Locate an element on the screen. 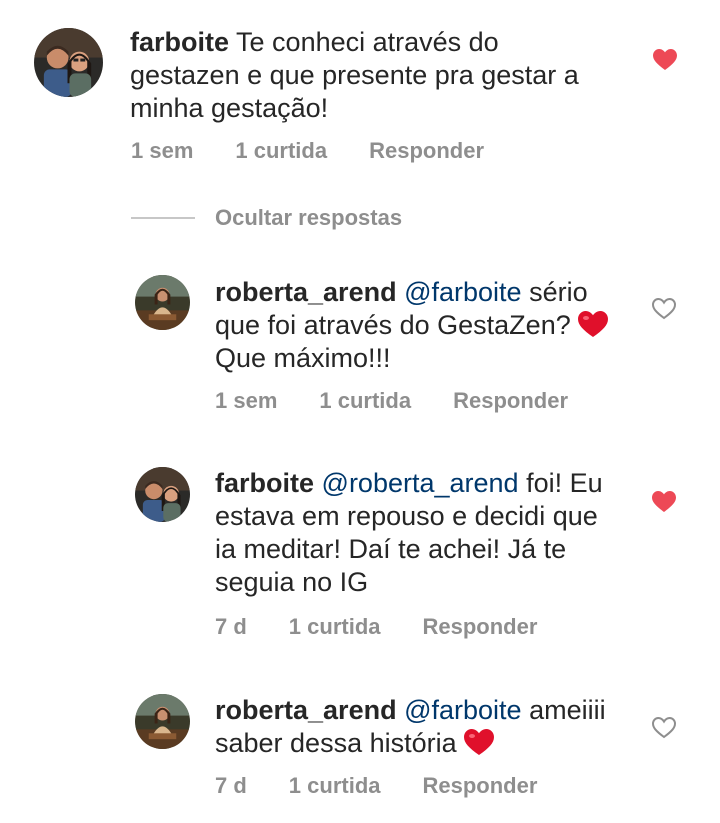  comment-text-line3: minha gestação! is located at coordinates (229, 108).